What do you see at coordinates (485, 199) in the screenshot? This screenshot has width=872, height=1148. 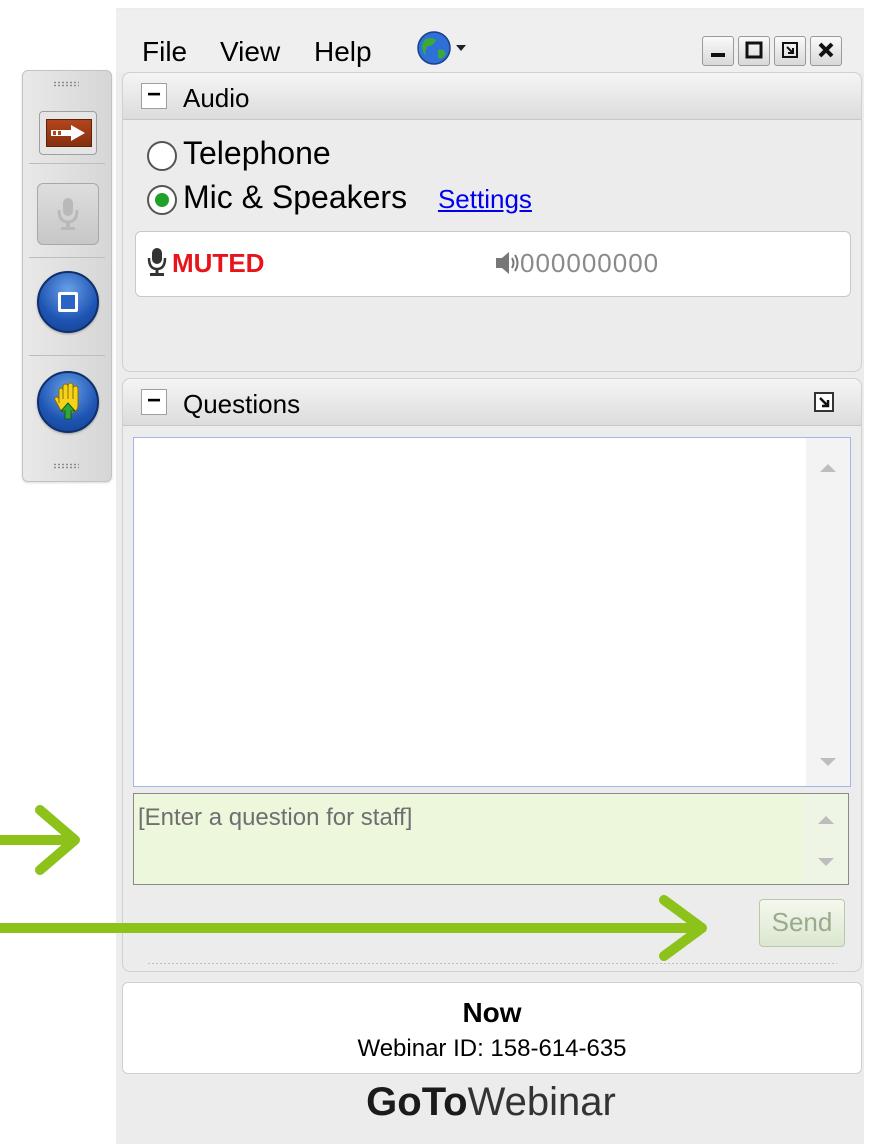 I see `audio-settings-link: Settings` at bounding box center [485, 199].